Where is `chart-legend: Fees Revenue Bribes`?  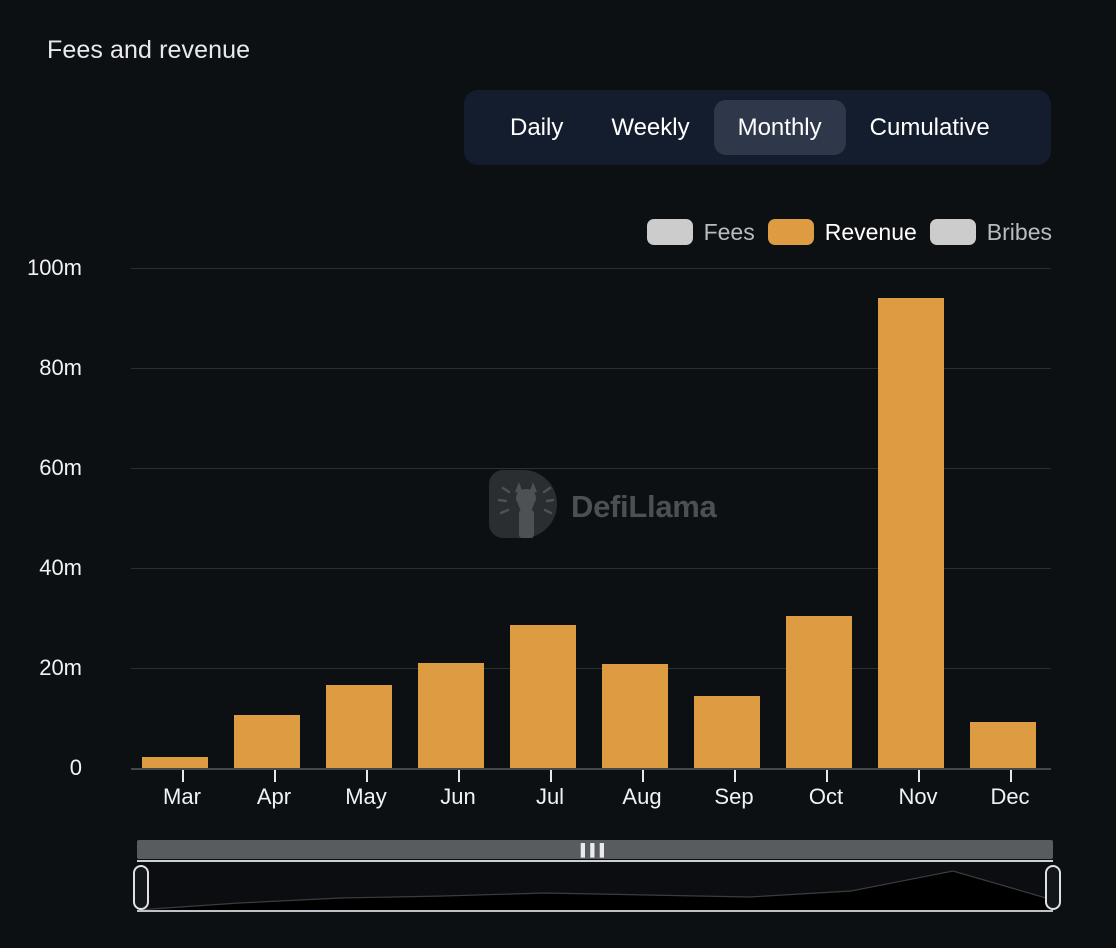 chart-legend: Fees Revenue Bribes is located at coordinates (849, 232).